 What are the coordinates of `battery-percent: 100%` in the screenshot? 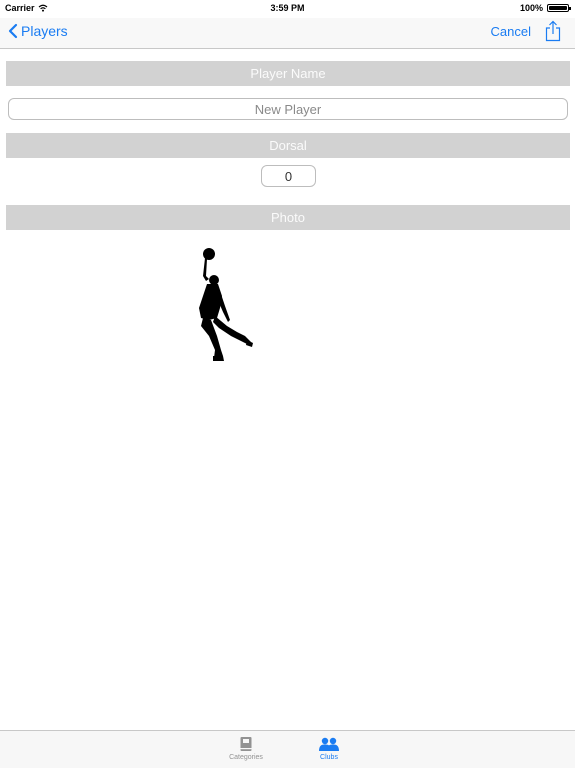 It's located at (531, 8).